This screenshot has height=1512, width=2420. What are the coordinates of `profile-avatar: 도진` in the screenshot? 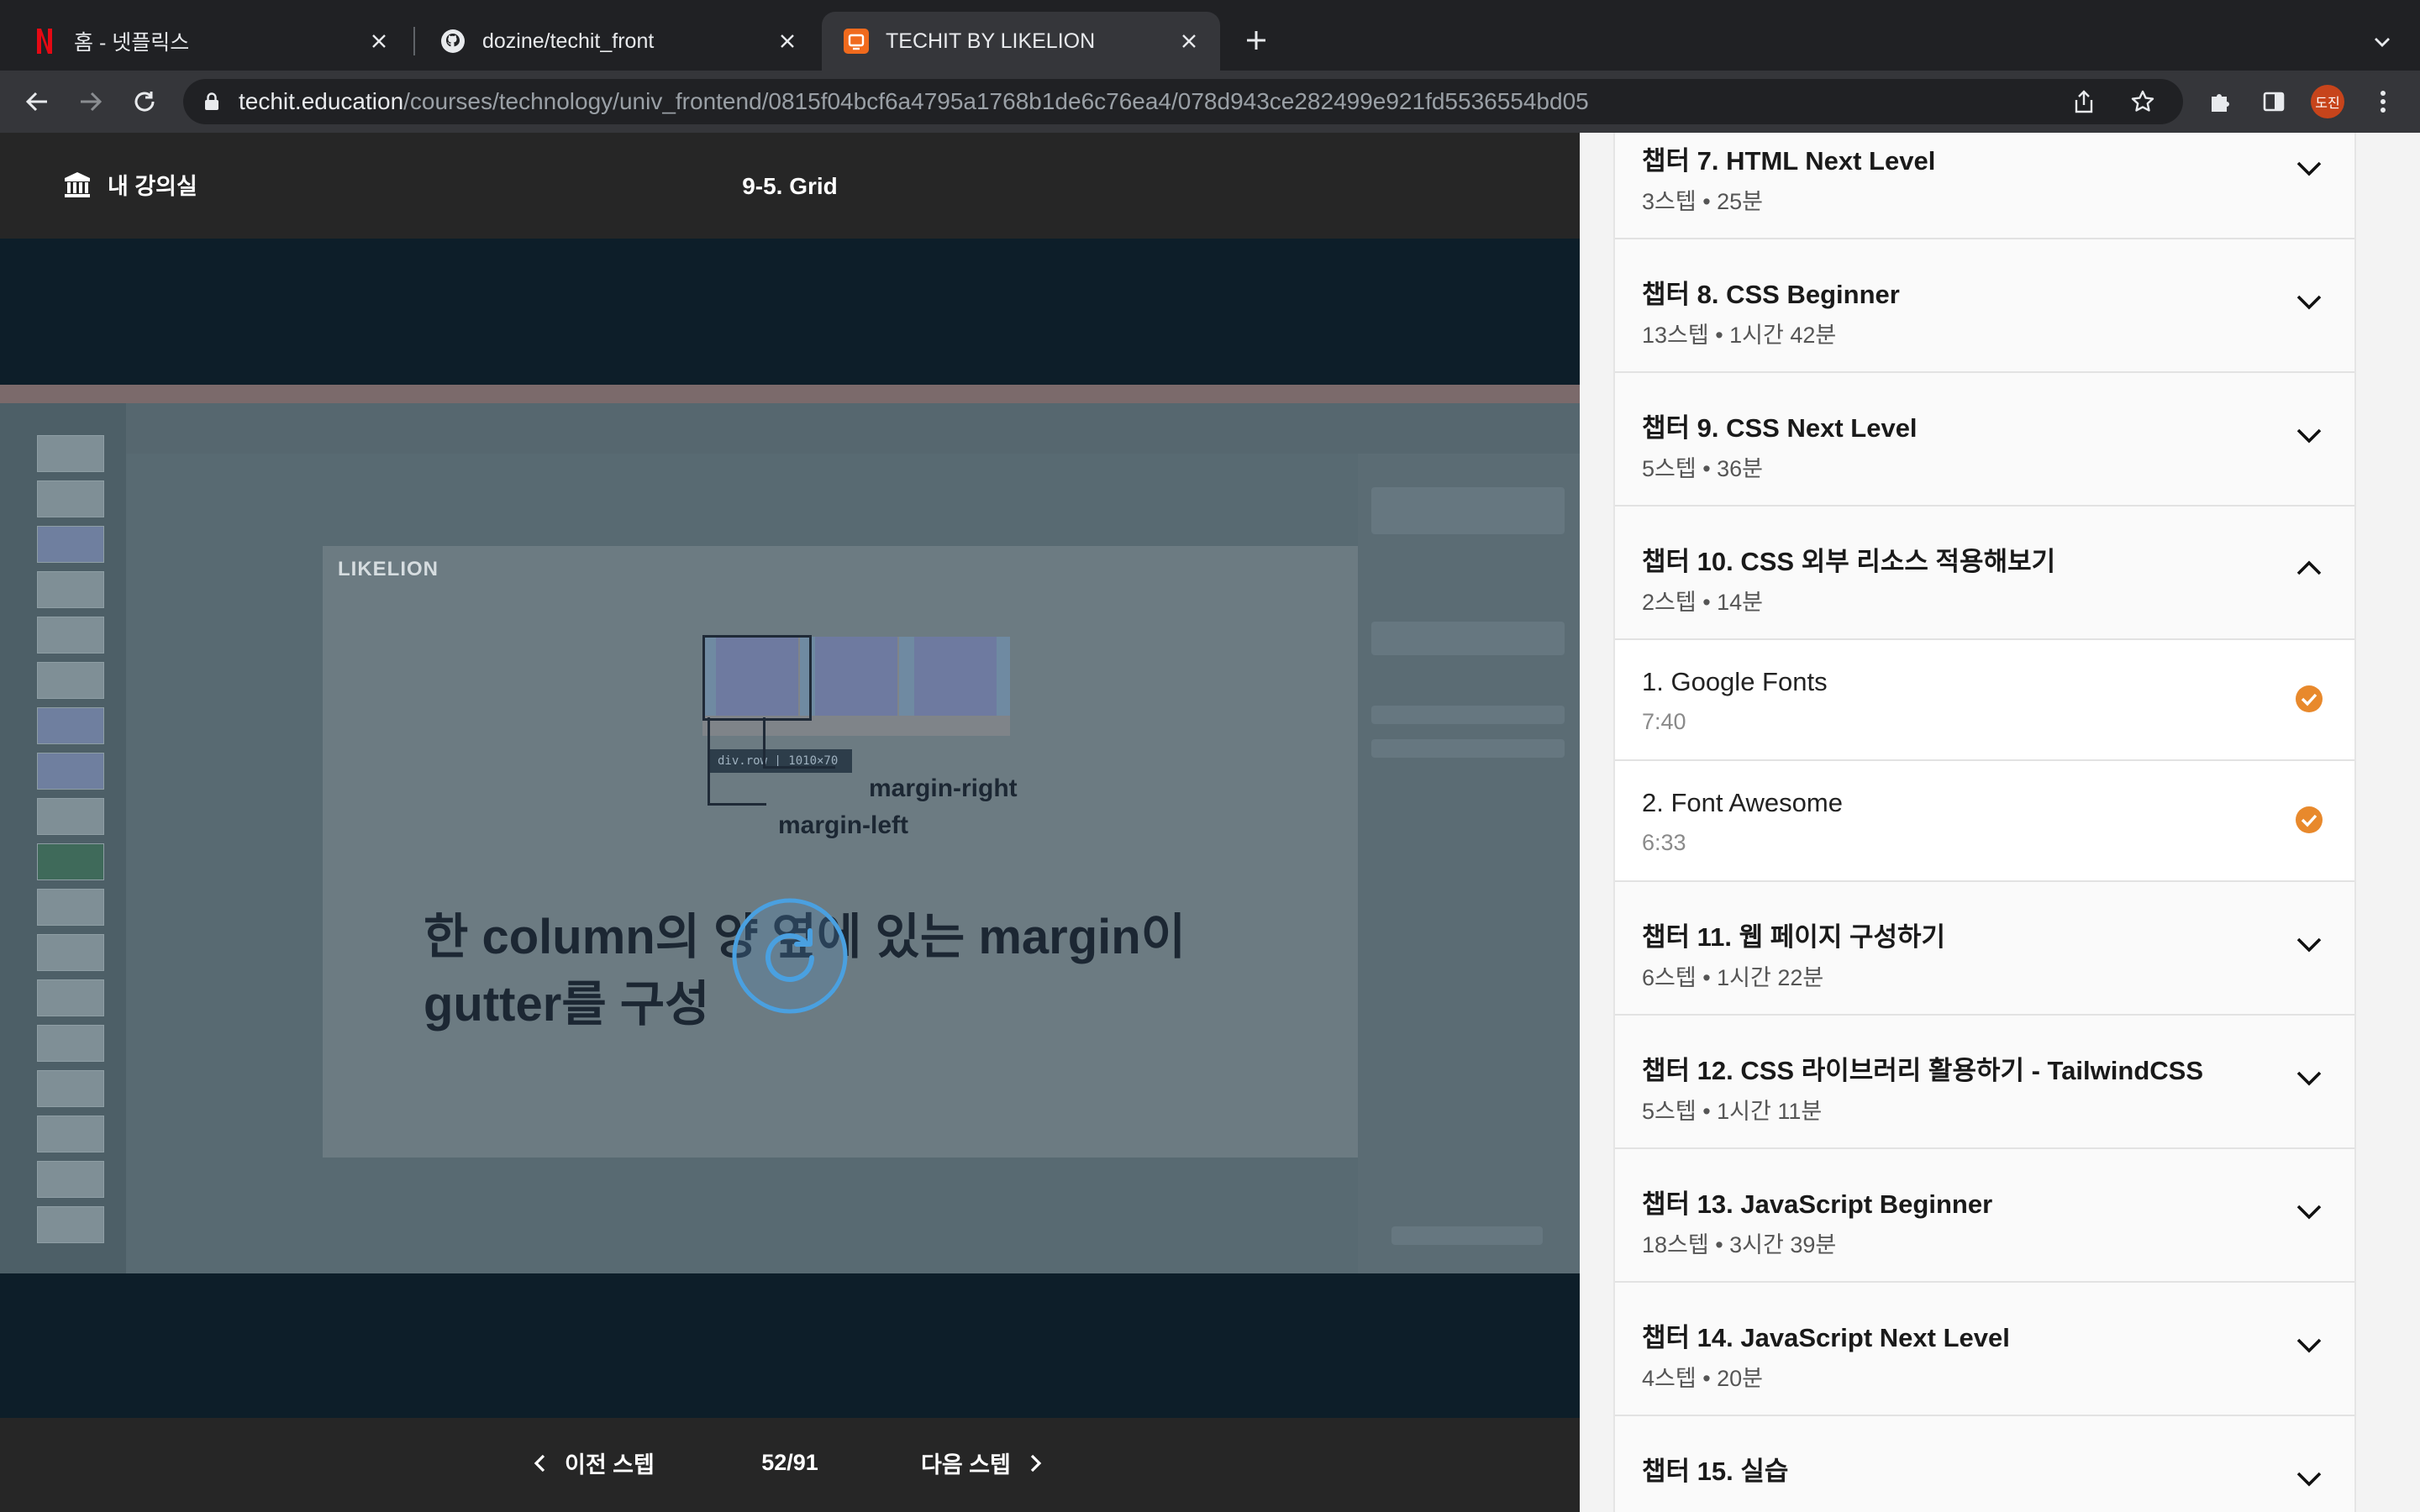 It's located at (2328, 101).